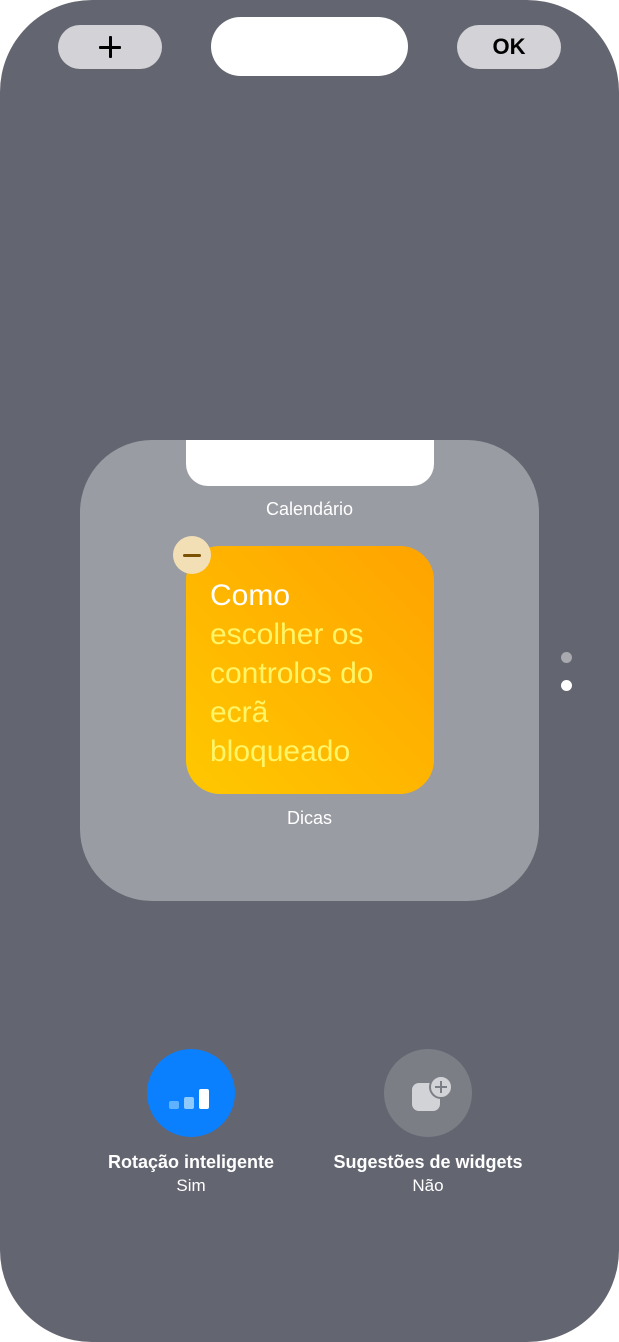 The height and width of the screenshot is (1342, 619). Describe the element at coordinates (250, 595) in the screenshot. I see `tips-text-line: Como` at that location.